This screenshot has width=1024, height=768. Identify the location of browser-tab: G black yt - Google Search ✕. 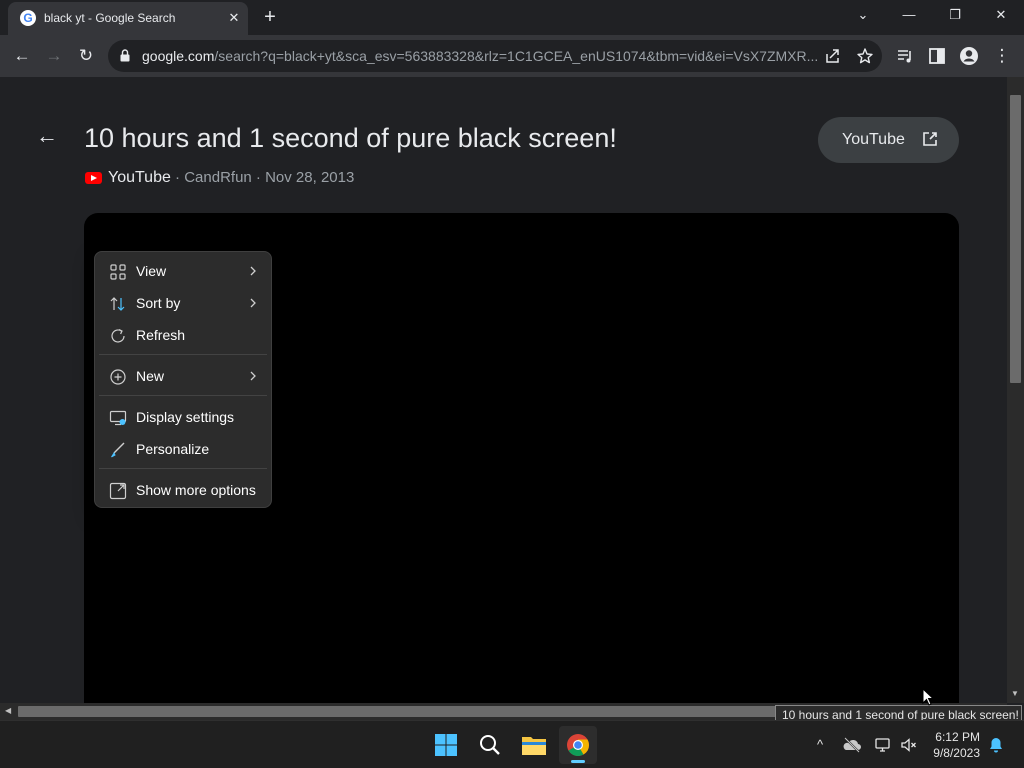
(128, 18).